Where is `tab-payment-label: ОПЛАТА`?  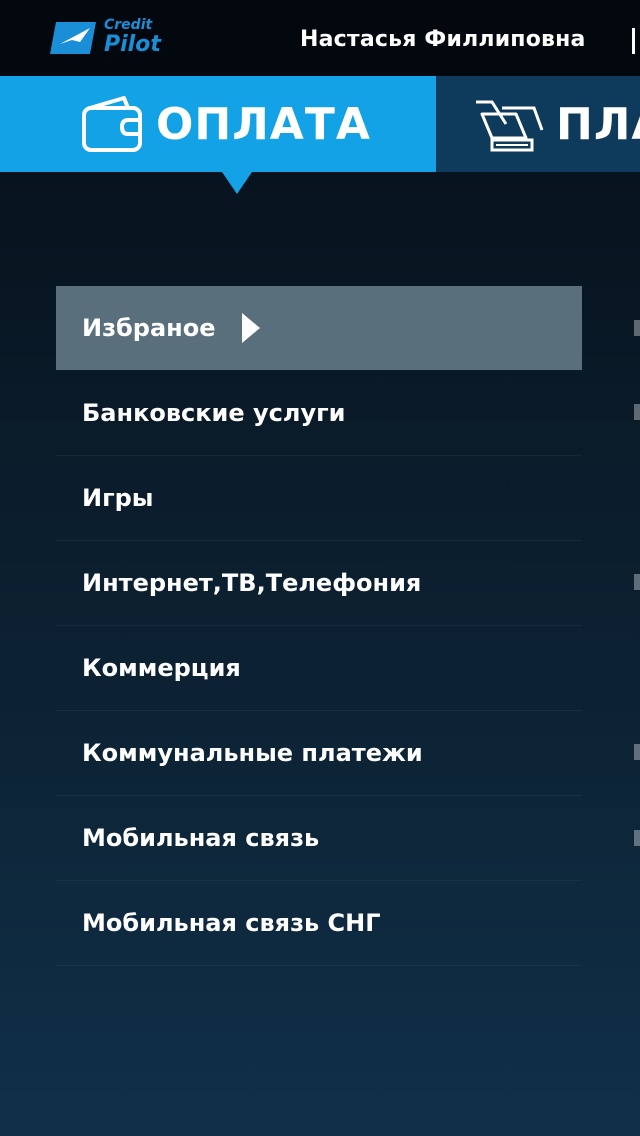 tab-payment-label: ОПЛАТА is located at coordinates (263, 124).